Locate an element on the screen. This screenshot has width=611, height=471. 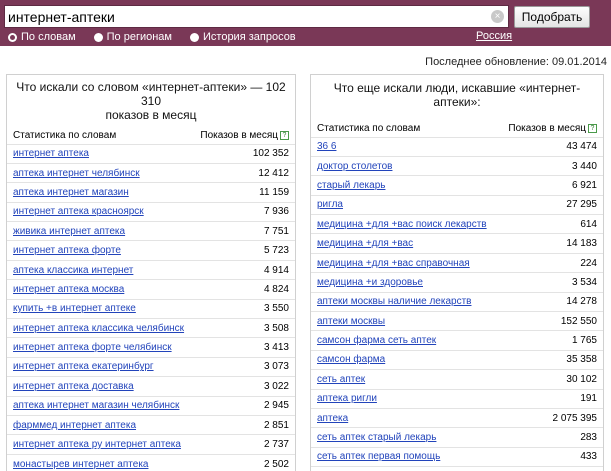
query-cell: интернет аптека москва is located at coordinates (100, 289).